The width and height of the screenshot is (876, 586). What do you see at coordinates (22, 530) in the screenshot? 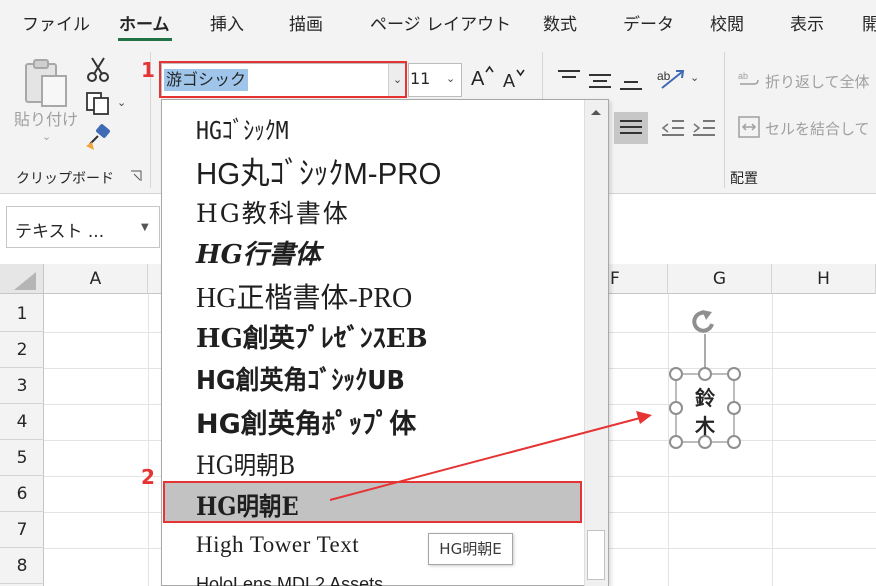
I see `row-header-7: 7` at bounding box center [22, 530].